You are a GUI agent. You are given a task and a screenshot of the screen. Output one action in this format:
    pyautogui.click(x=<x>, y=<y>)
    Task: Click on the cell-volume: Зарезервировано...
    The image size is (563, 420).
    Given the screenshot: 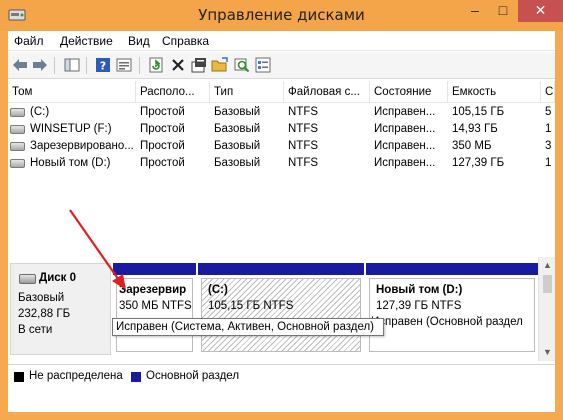 What is the action you would take?
    pyautogui.click(x=82, y=146)
    